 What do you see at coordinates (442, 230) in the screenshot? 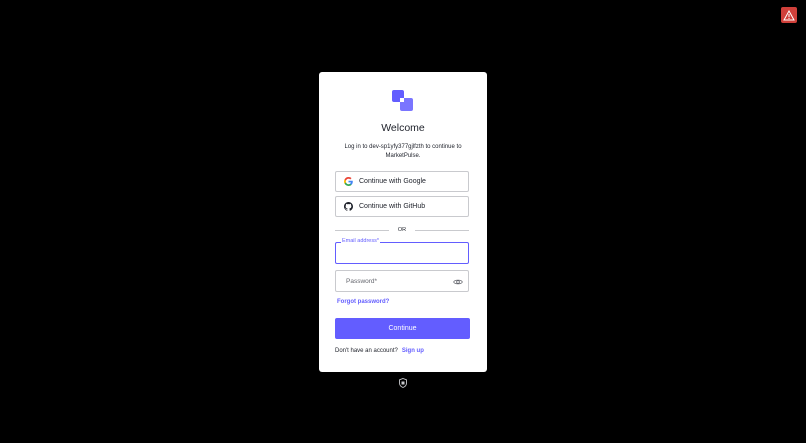
I see `divider-line-right` at bounding box center [442, 230].